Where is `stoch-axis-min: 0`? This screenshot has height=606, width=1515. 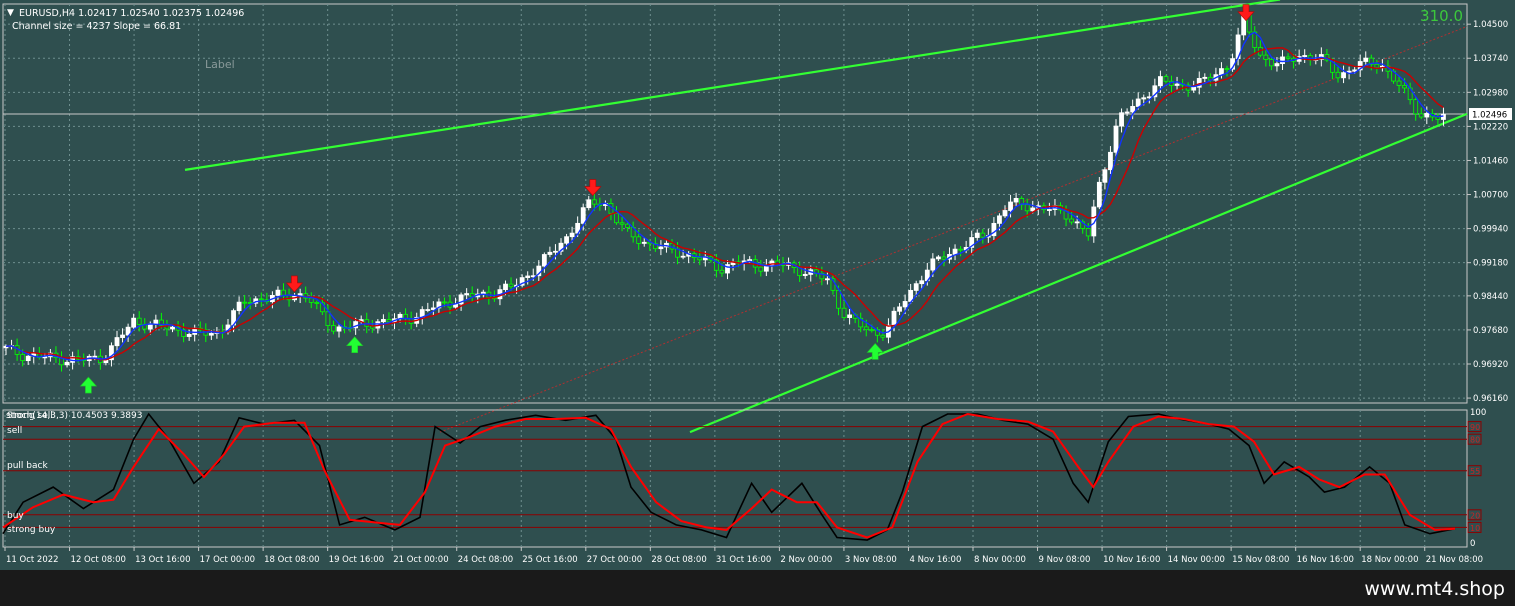
stoch-axis-min: 0 is located at coordinates (1472, 544).